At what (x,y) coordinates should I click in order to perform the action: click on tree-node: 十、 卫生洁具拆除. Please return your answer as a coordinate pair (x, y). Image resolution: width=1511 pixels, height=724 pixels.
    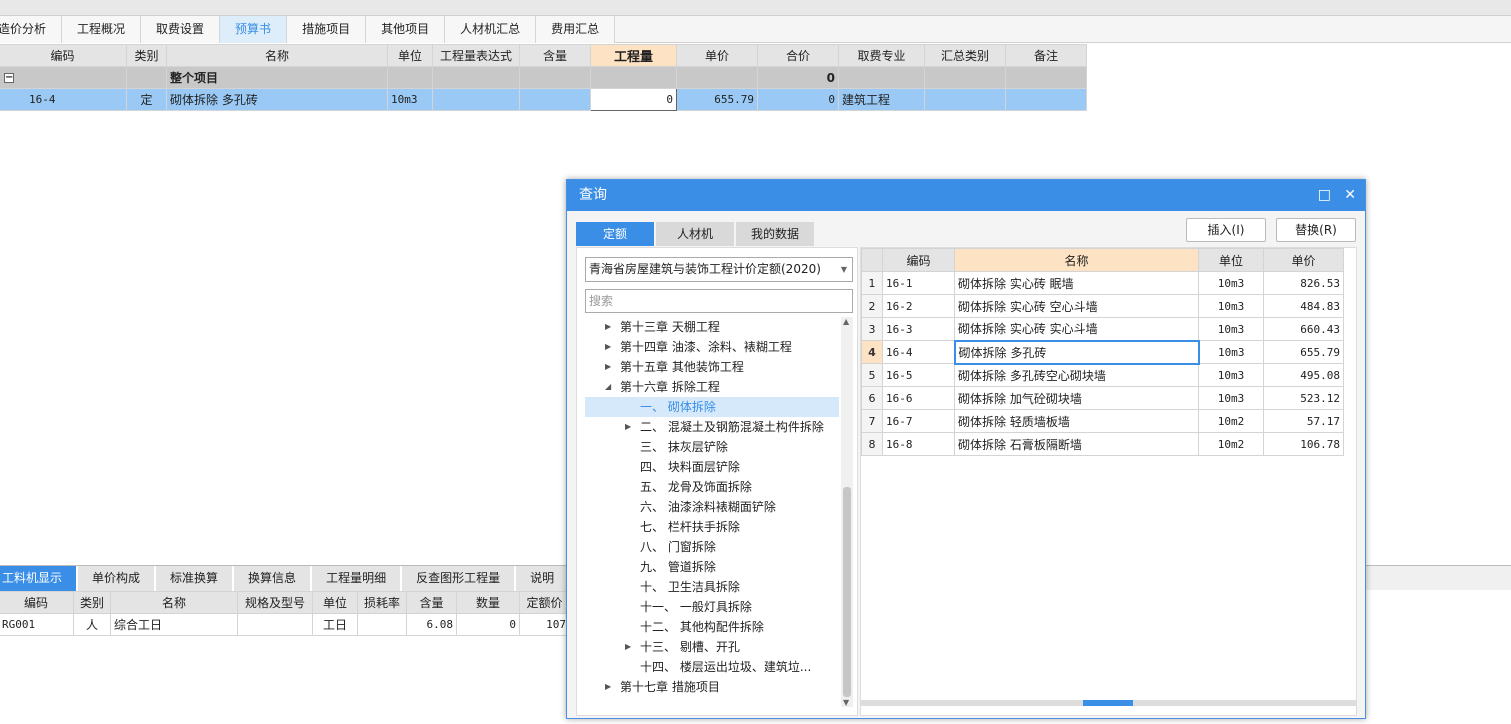
    Looking at the image, I should click on (712, 587).